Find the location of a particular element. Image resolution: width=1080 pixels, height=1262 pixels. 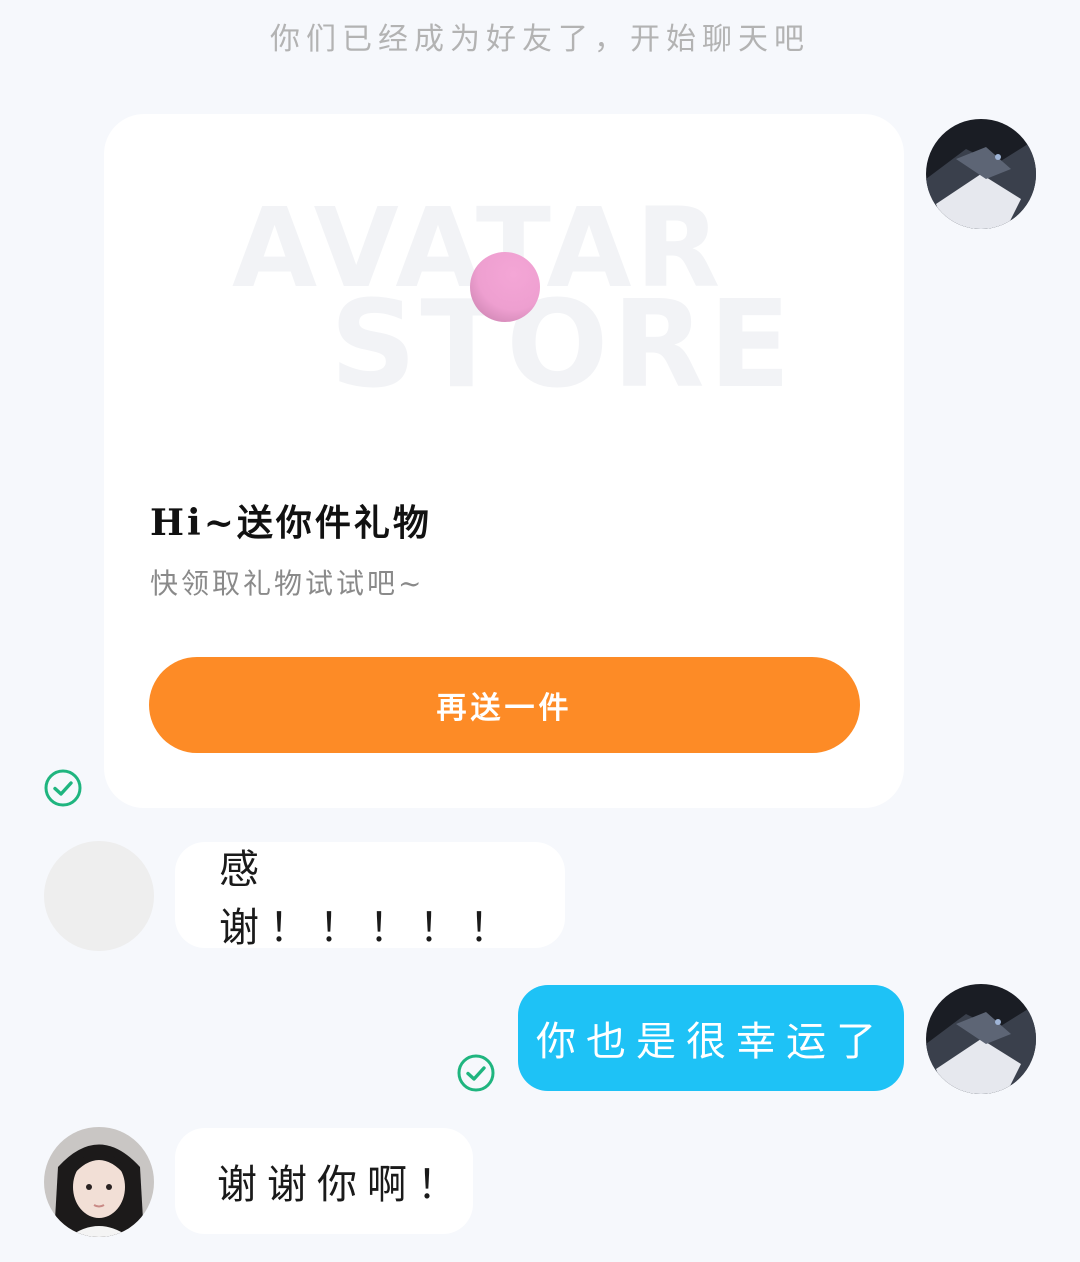

message-bubble-received: 谢谢你啊！ is located at coordinates (324, 1181).